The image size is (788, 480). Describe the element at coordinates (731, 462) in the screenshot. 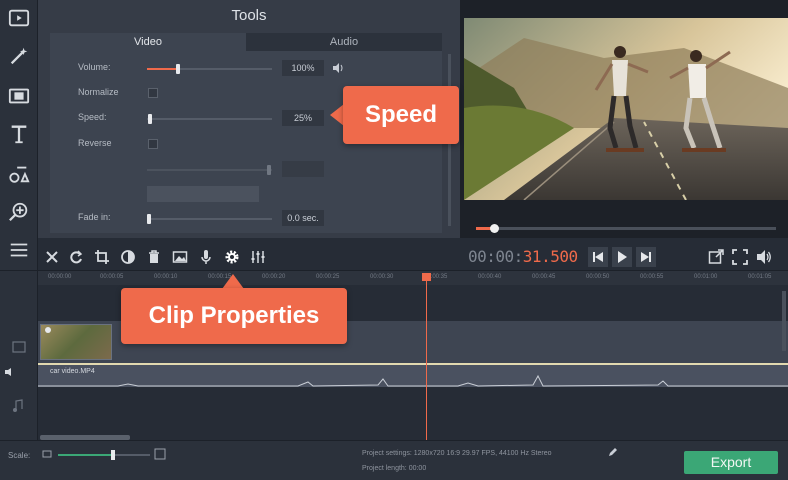

I see `export-button: Export` at that location.